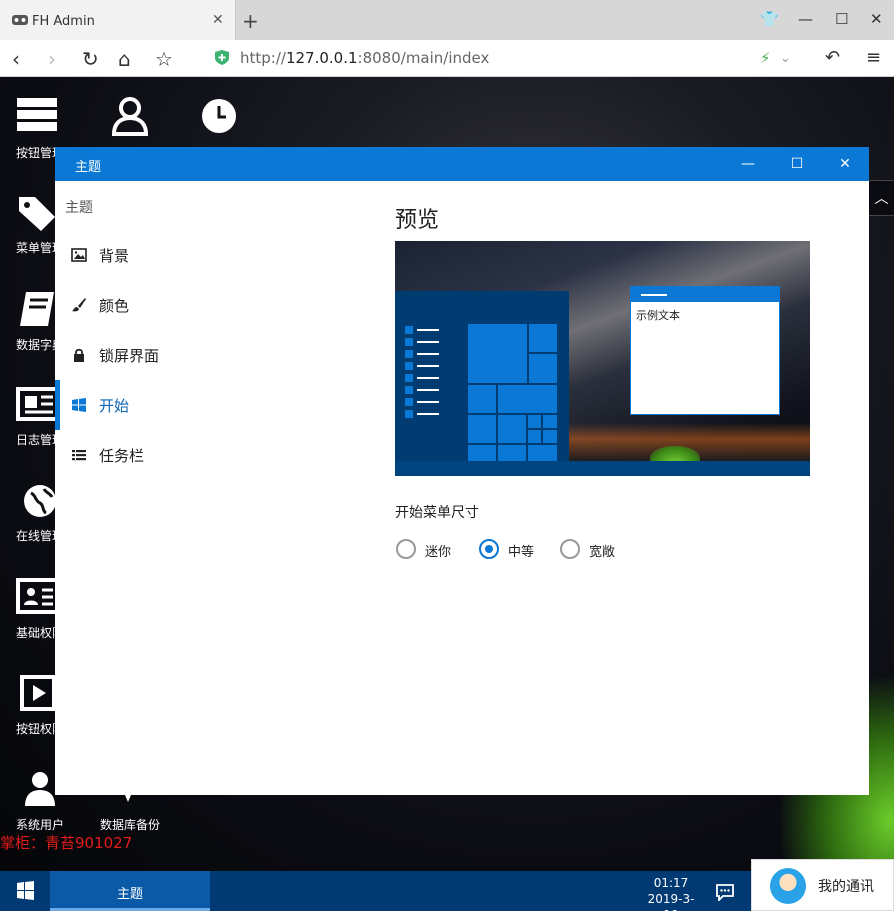 This screenshot has width=894, height=911. Describe the element at coordinates (205, 305) in the screenshot. I see `sidebar-item-color: 颜色` at that location.